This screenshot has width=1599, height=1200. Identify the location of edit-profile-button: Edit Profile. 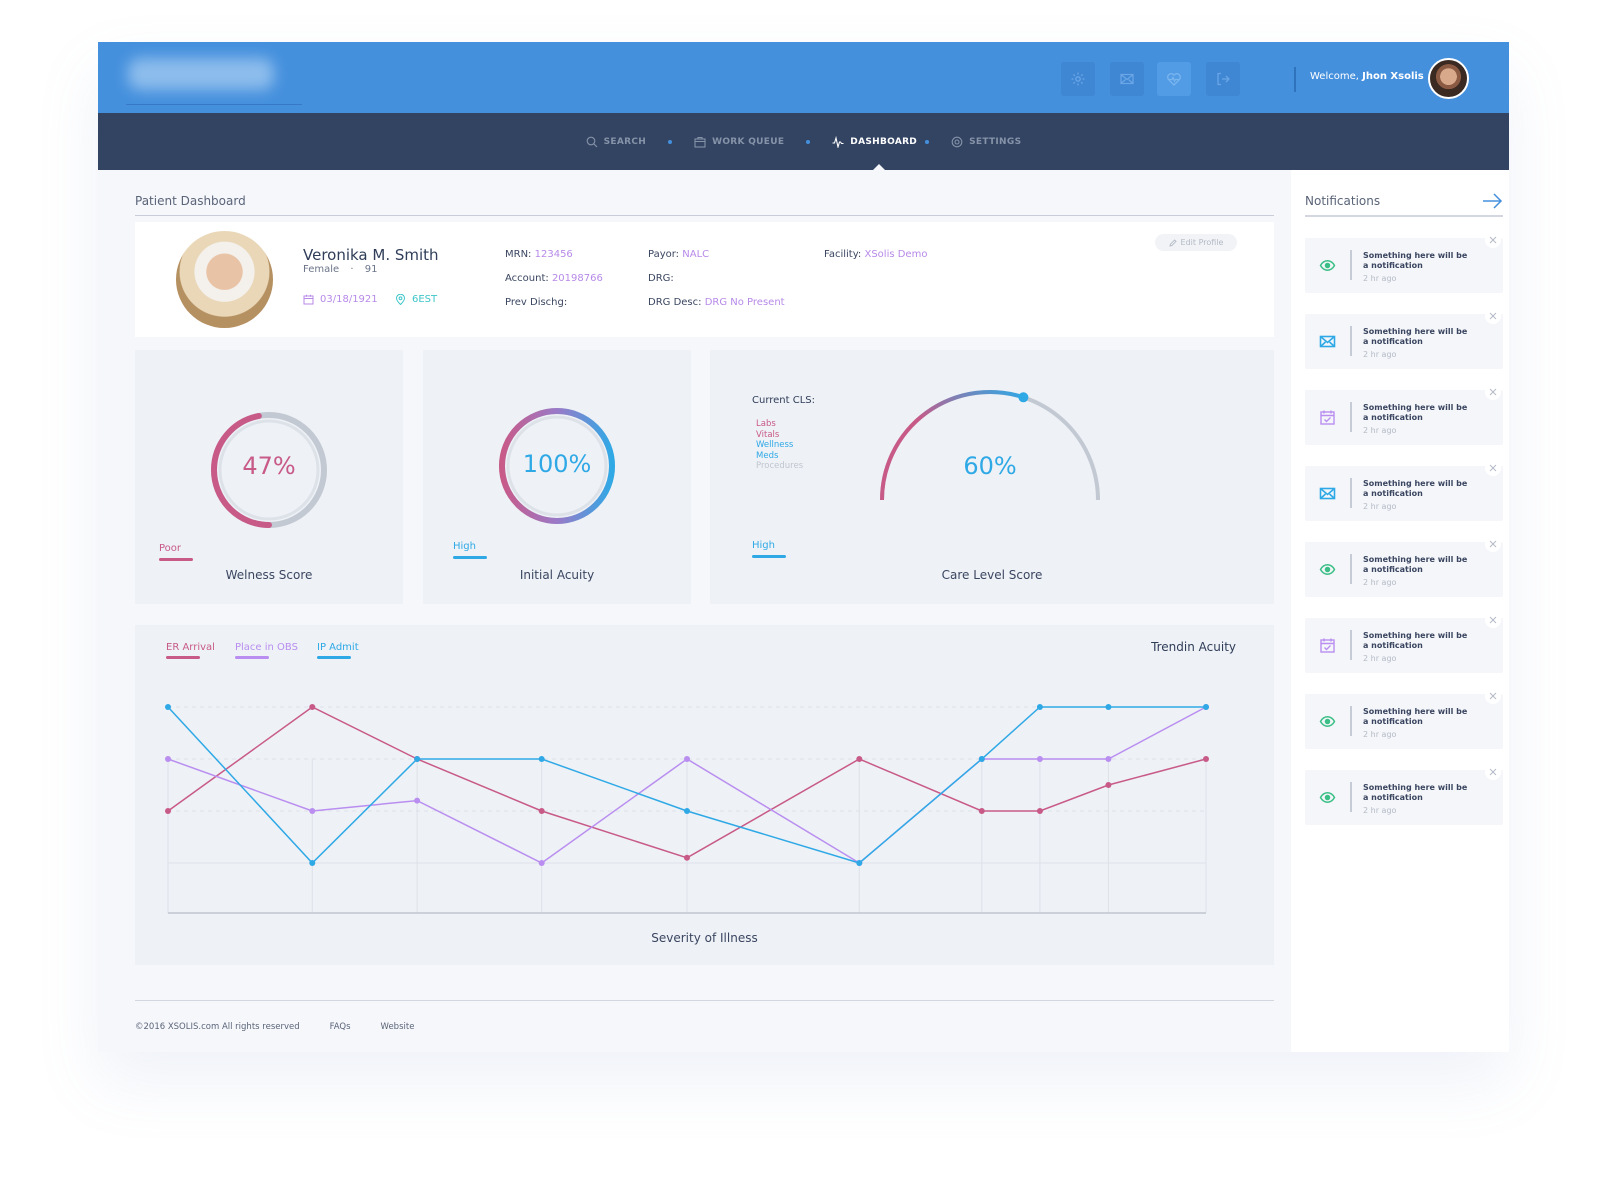
(1196, 242).